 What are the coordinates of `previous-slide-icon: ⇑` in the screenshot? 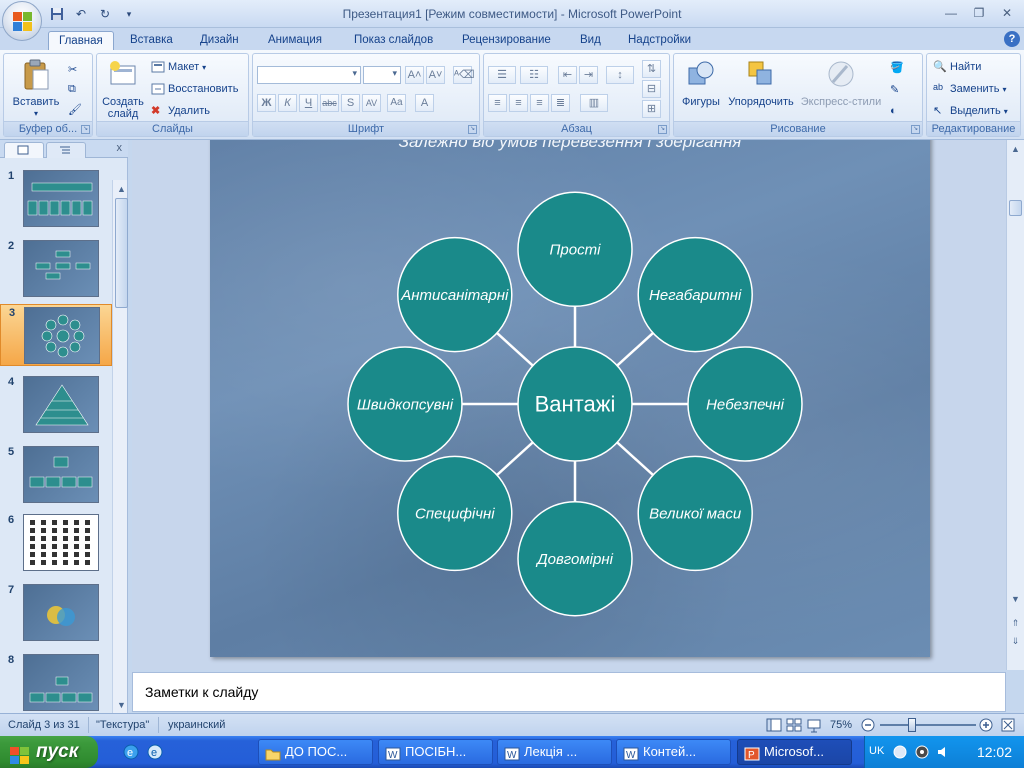 It's located at (1015, 623).